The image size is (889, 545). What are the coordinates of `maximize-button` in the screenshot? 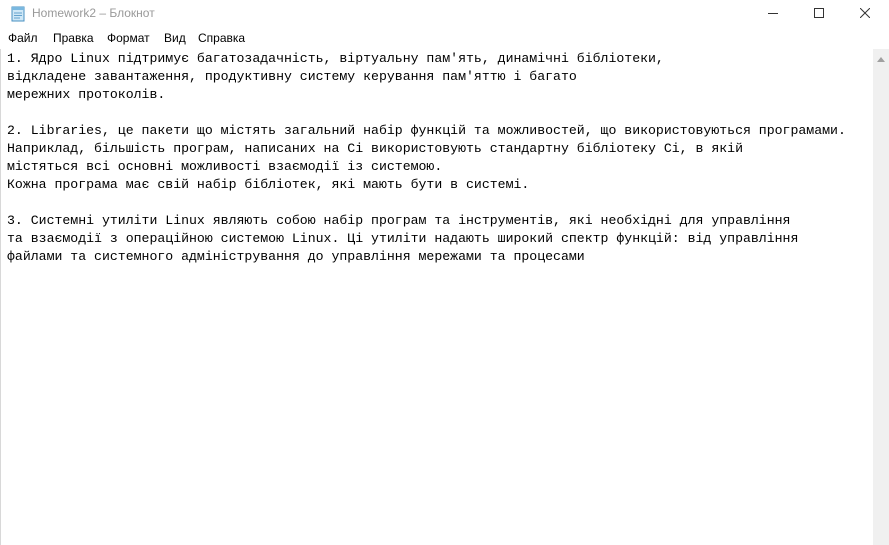 It's located at (819, 14).